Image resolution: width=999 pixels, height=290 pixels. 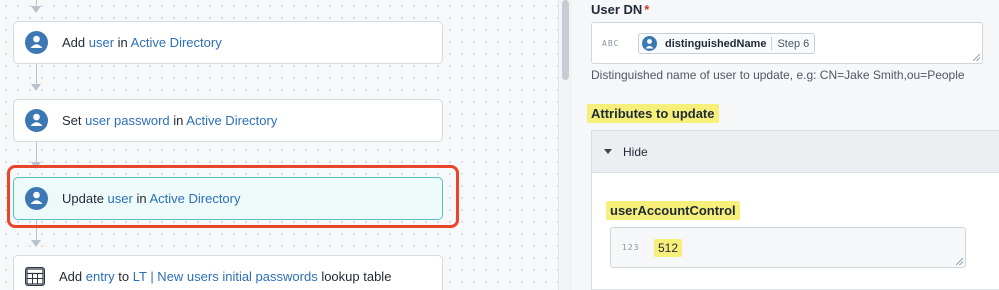 I want to click on step-keyword-link: user password, so click(x=127, y=120).